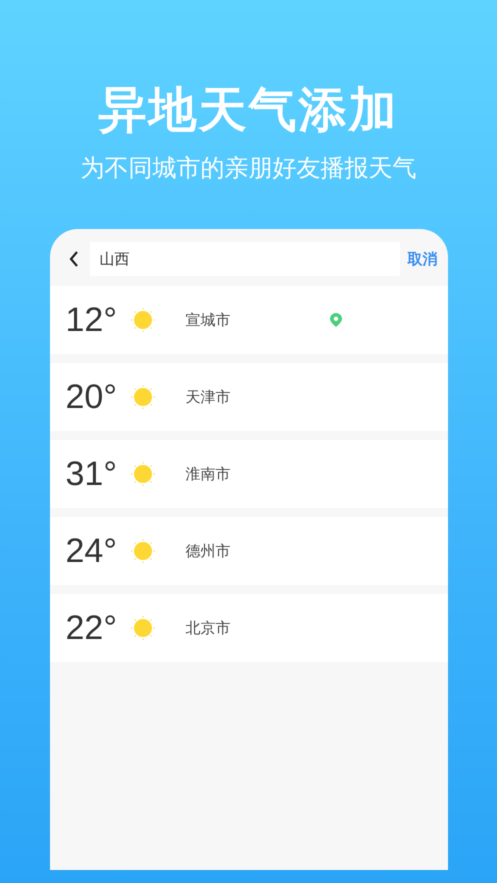 Image resolution: width=497 pixels, height=883 pixels. Describe the element at coordinates (92, 551) in the screenshot. I see `temperature: 24°` at that location.